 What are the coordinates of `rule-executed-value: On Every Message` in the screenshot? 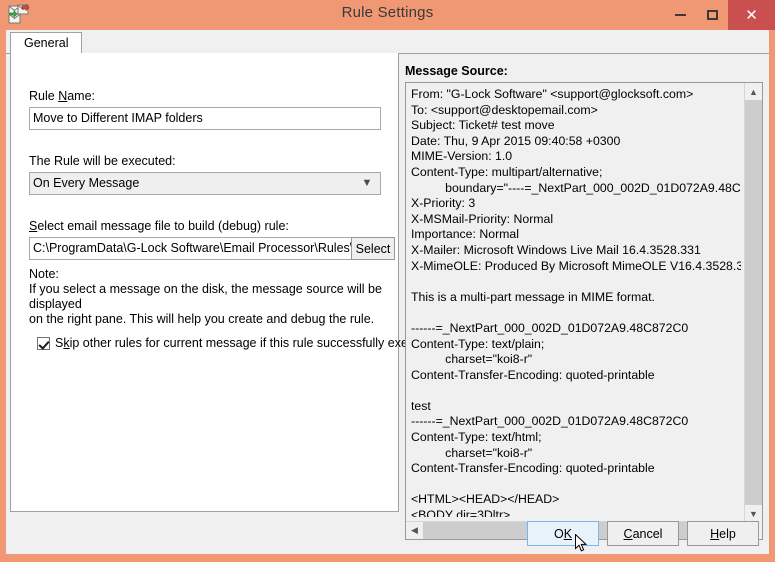 It's located at (86, 183).